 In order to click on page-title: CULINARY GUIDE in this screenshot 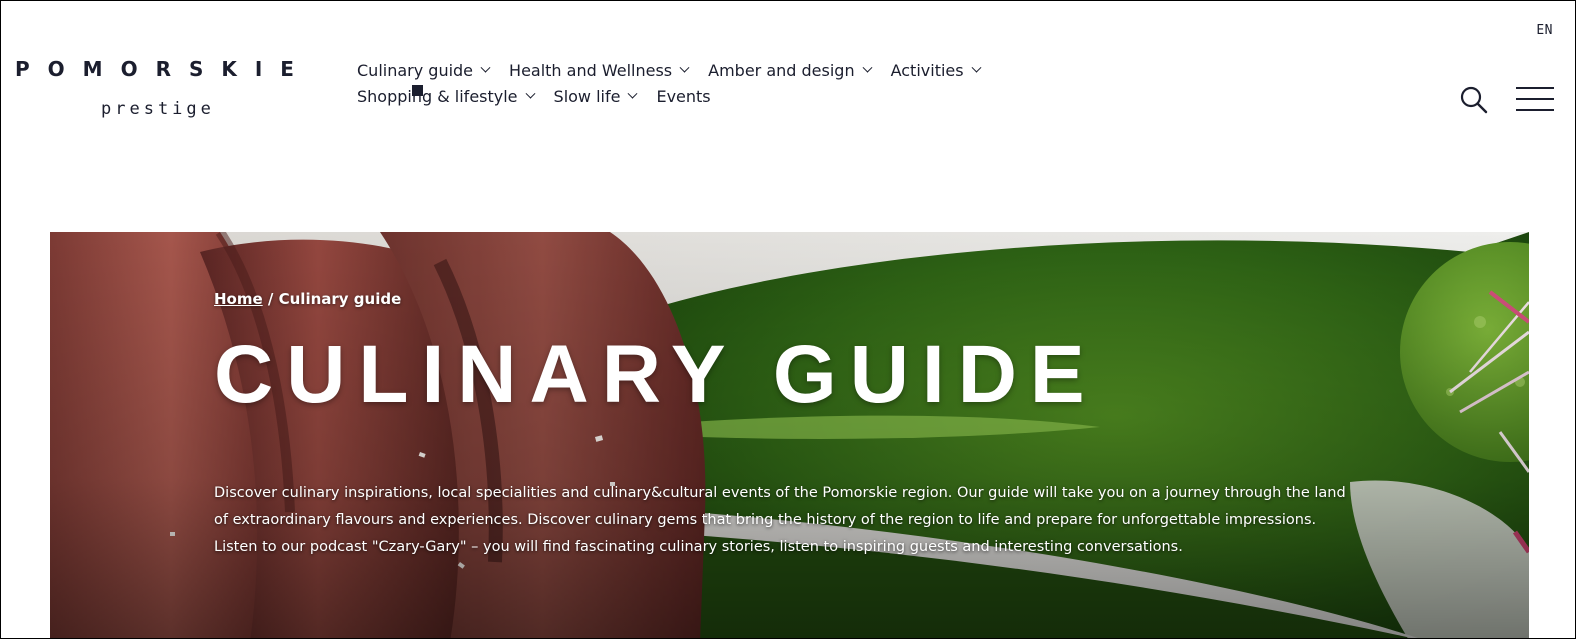, I will do `click(656, 374)`.